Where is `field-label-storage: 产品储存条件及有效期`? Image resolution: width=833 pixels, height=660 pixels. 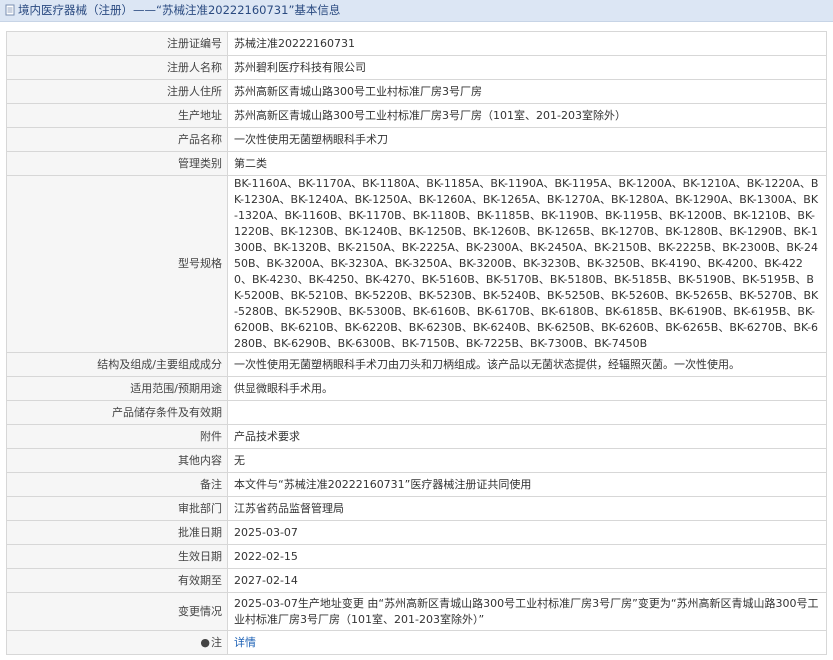
field-label-storage: 产品储存条件及有效期 is located at coordinates (117, 412).